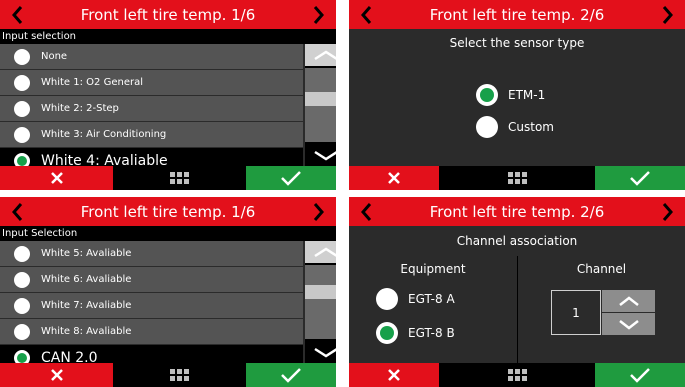 The image size is (685, 387). I want to click on list-item-label: White 7: Avaliable, so click(86, 305).